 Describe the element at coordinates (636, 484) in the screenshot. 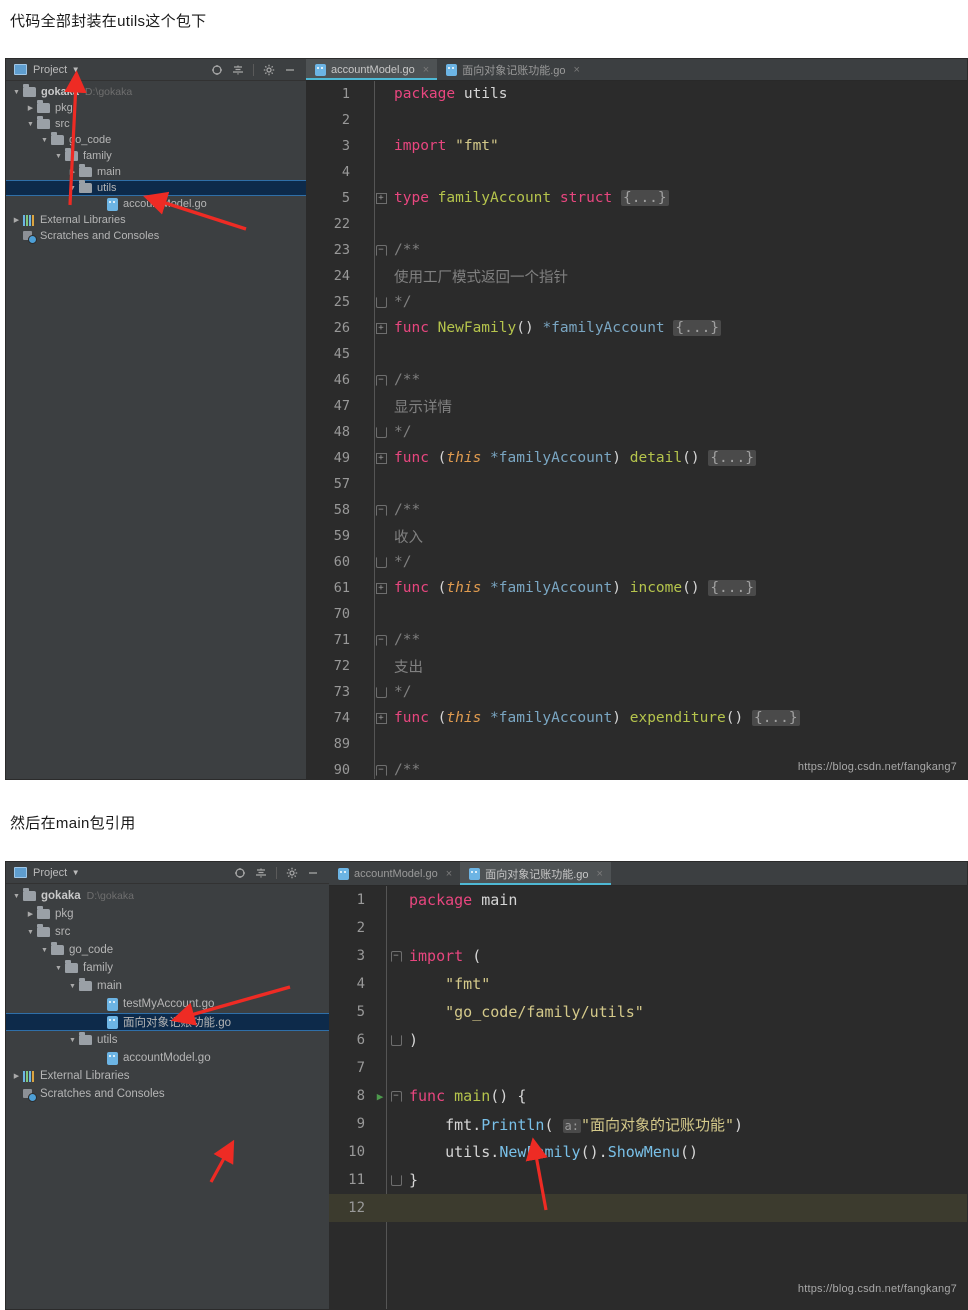

I see `code-line: 57` at that location.